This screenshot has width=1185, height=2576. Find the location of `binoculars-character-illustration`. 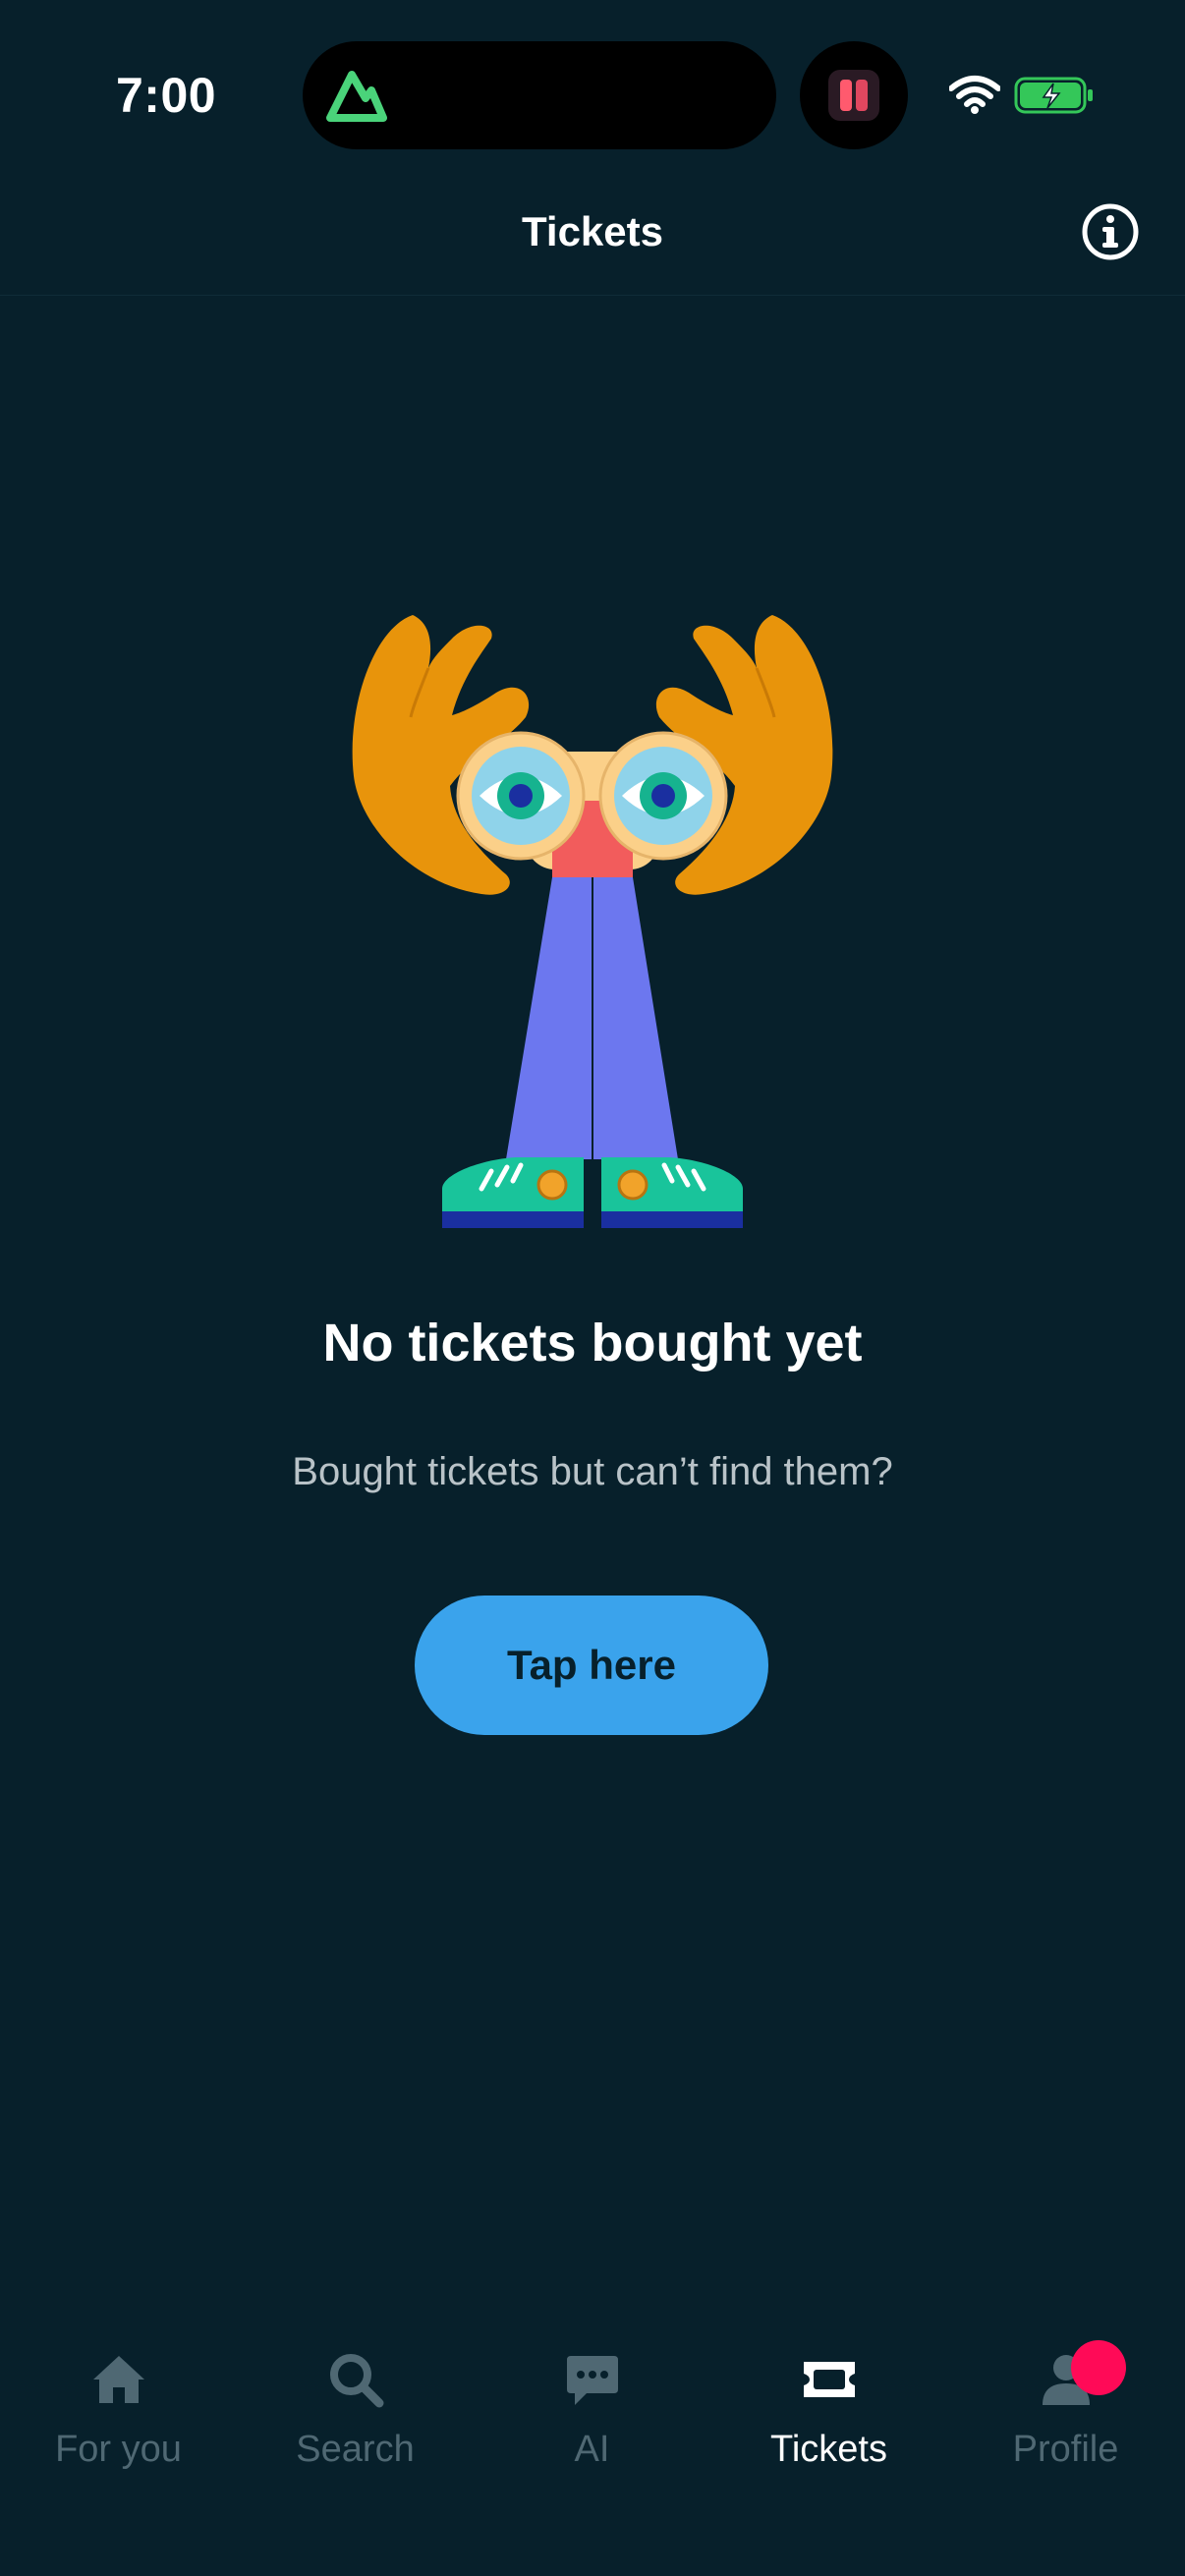

binoculars-character-illustration is located at coordinates (592, 921).